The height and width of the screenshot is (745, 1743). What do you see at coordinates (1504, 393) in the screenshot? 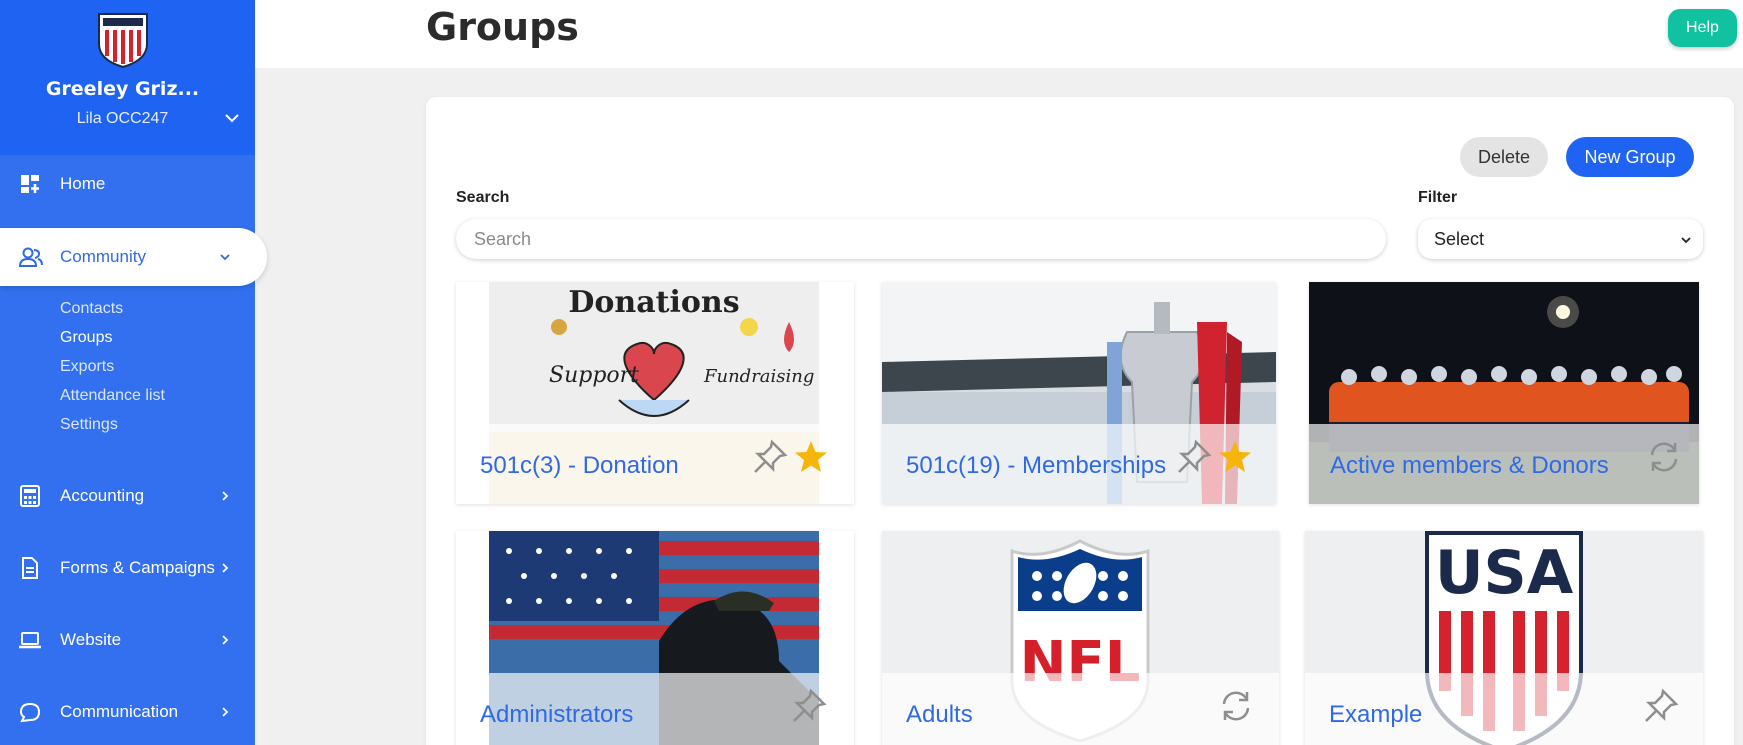
I see `group-card: Active members & Donors` at bounding box center [1504, 393].